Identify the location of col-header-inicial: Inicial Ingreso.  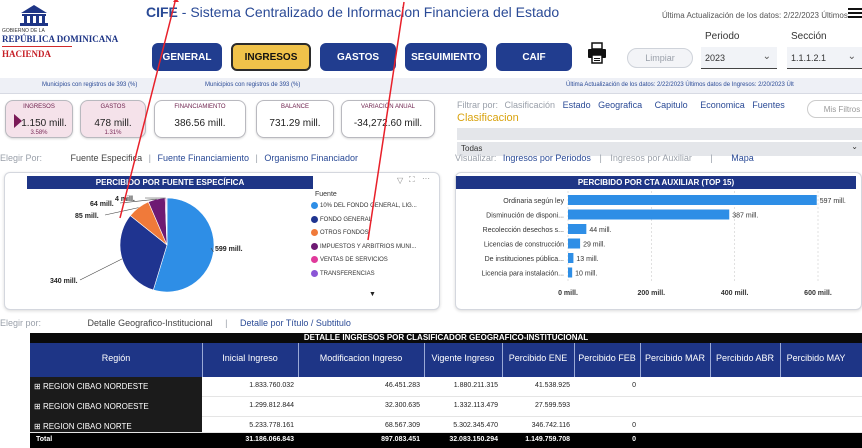
(250, 358).